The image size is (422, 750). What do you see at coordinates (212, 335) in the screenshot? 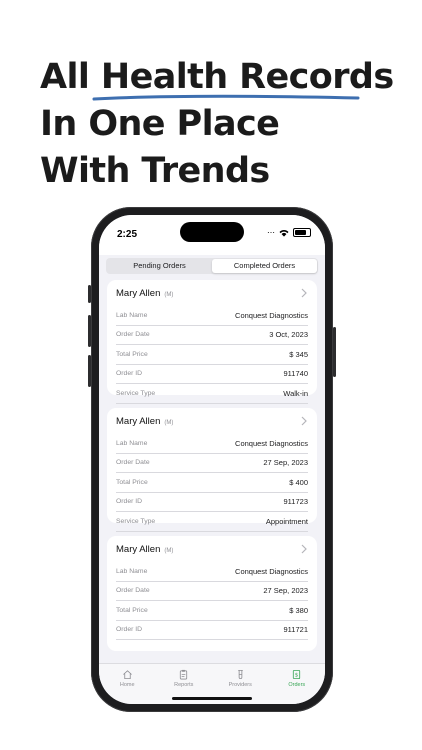
I see `order-date-row: Order Date 3 Oct, 2023` at bounding box center [212, 335].